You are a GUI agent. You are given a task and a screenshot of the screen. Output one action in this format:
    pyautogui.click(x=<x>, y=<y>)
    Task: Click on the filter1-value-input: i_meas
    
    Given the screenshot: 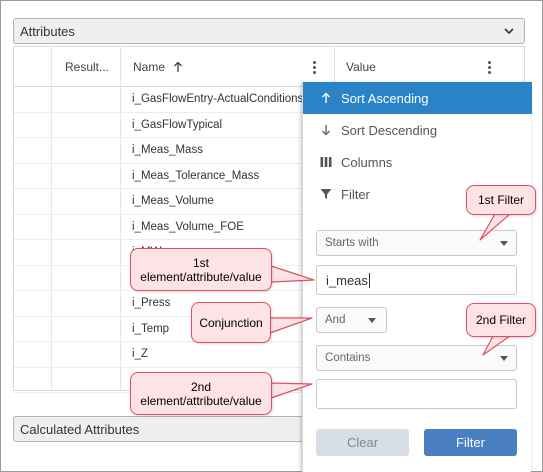 What is the action you would take?
    pyautogui.click(x=416, y=280)
    